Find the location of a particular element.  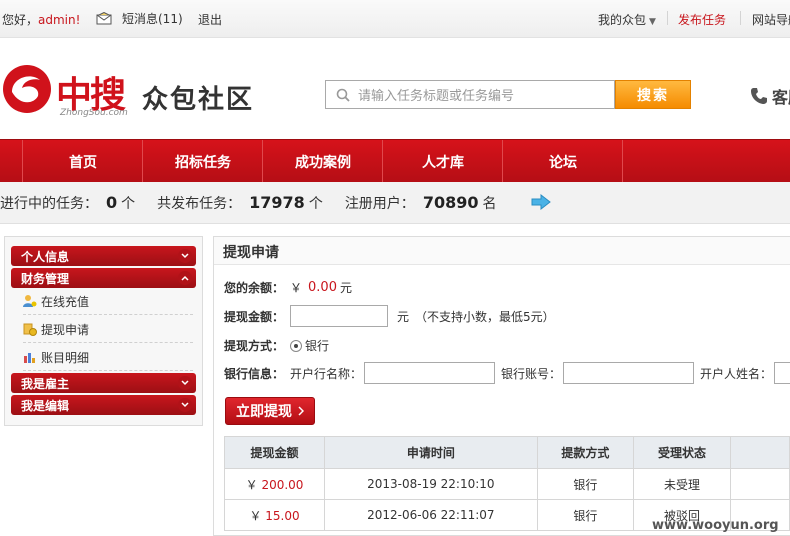

stat-users-label: 注册用户： is located at coordinates (379, 203).